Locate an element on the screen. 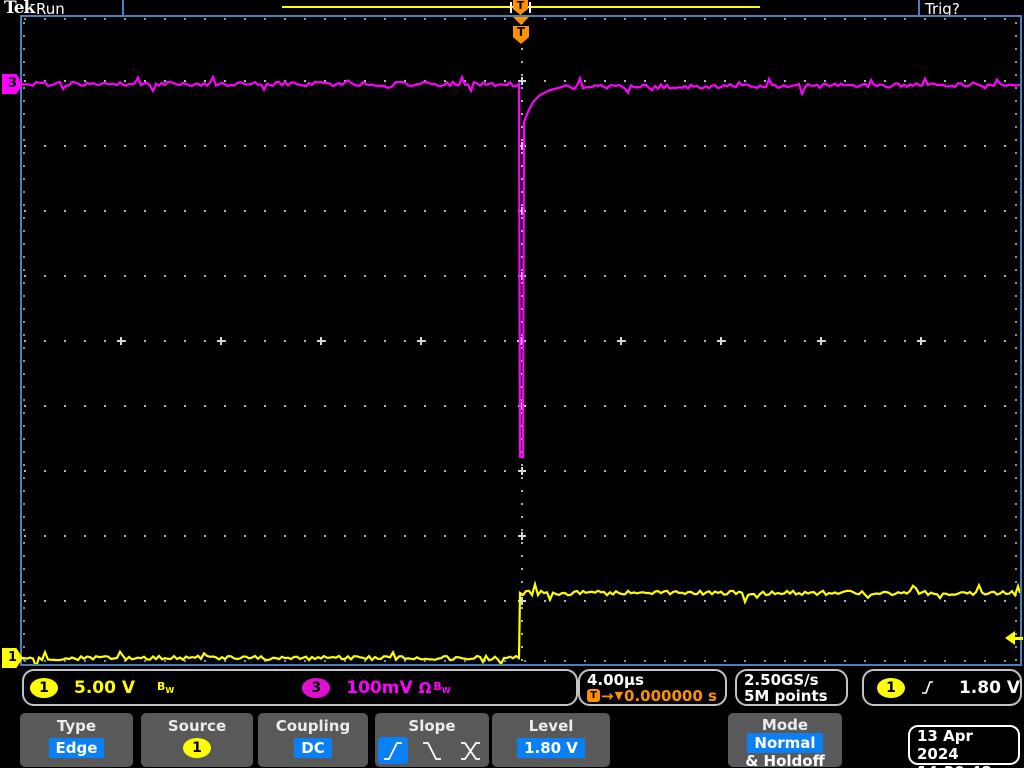  datetime-box: 13 Apr 2024 14:20:48 is located at coordinates (964, 746).